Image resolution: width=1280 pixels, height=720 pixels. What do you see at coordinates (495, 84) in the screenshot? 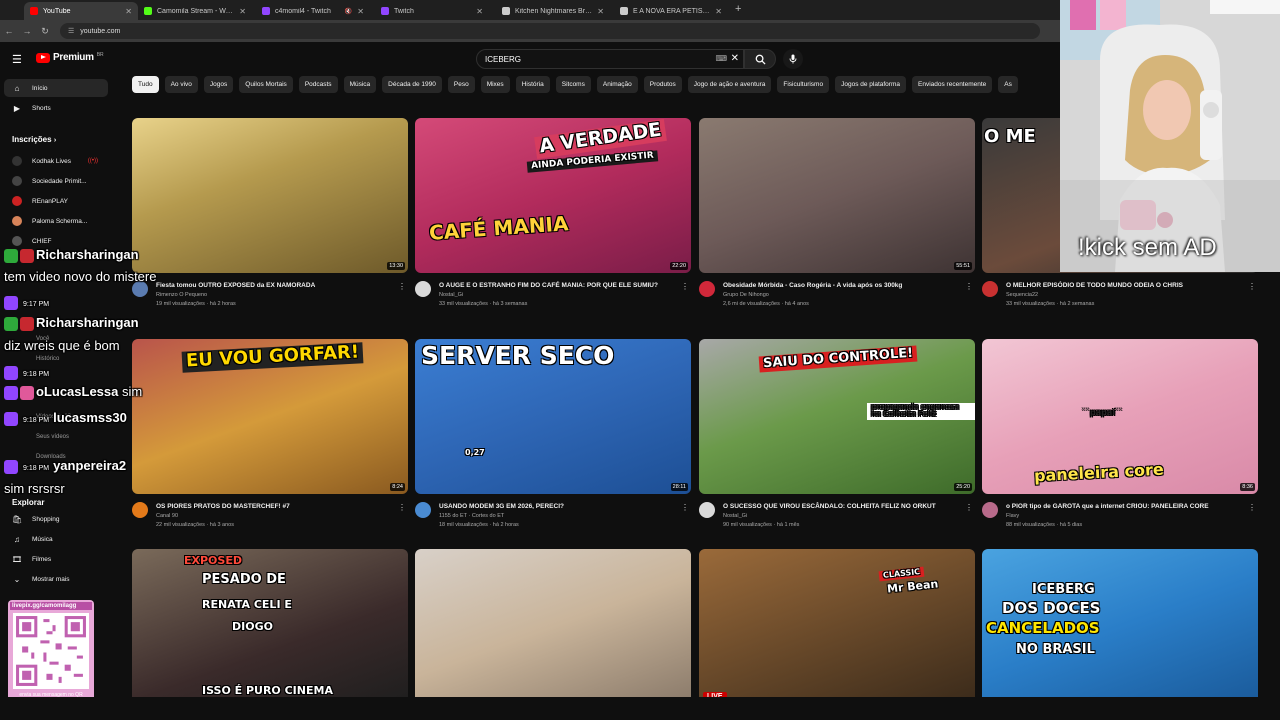
I see `filter-chip: Mixes` at bounding box center [495, 84].